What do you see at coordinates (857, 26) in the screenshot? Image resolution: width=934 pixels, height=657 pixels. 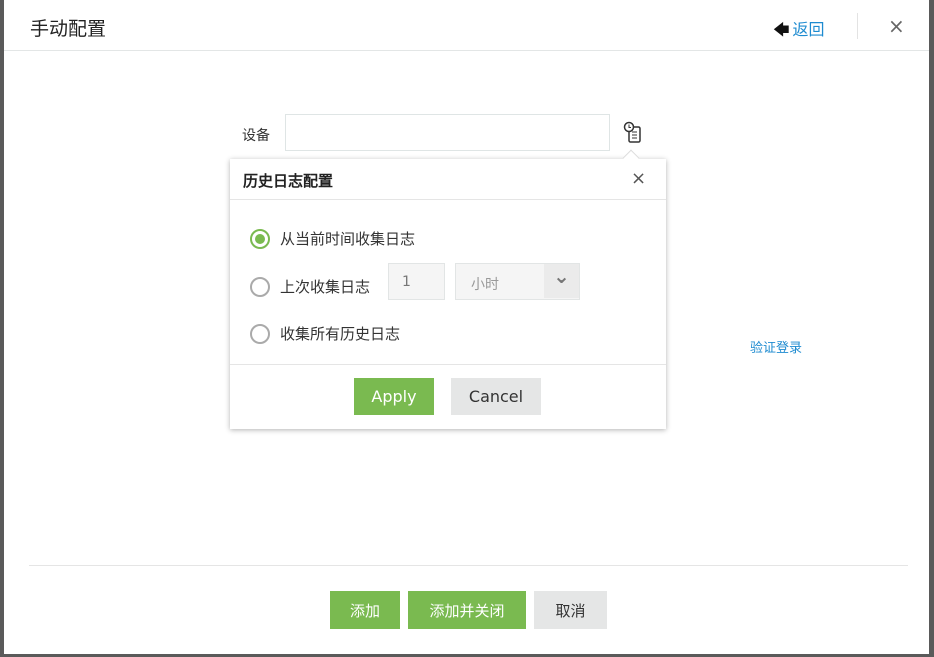 I see `divider` at bounding box center [857, 26].